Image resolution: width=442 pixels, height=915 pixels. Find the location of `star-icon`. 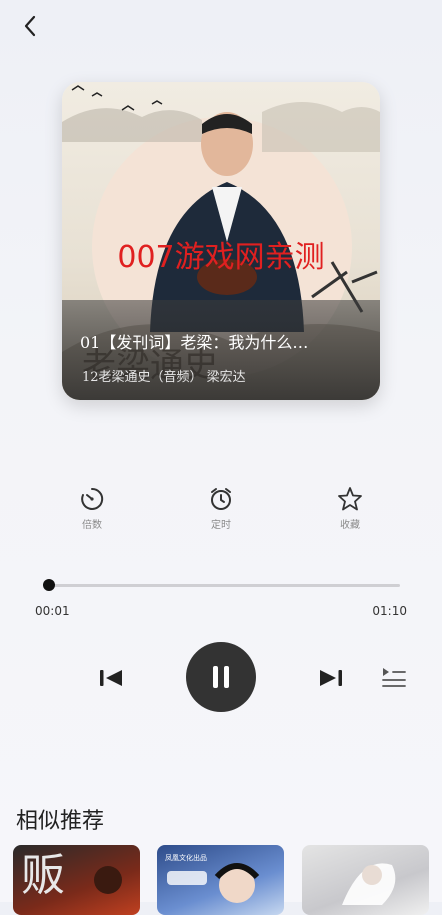

star-icon is located at coordinates (350, 499).